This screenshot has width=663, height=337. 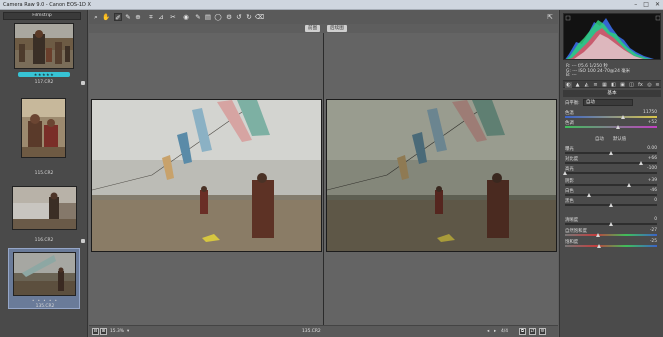 I want to click on slider-row: 色温 11750, so click(x=612, y=115).